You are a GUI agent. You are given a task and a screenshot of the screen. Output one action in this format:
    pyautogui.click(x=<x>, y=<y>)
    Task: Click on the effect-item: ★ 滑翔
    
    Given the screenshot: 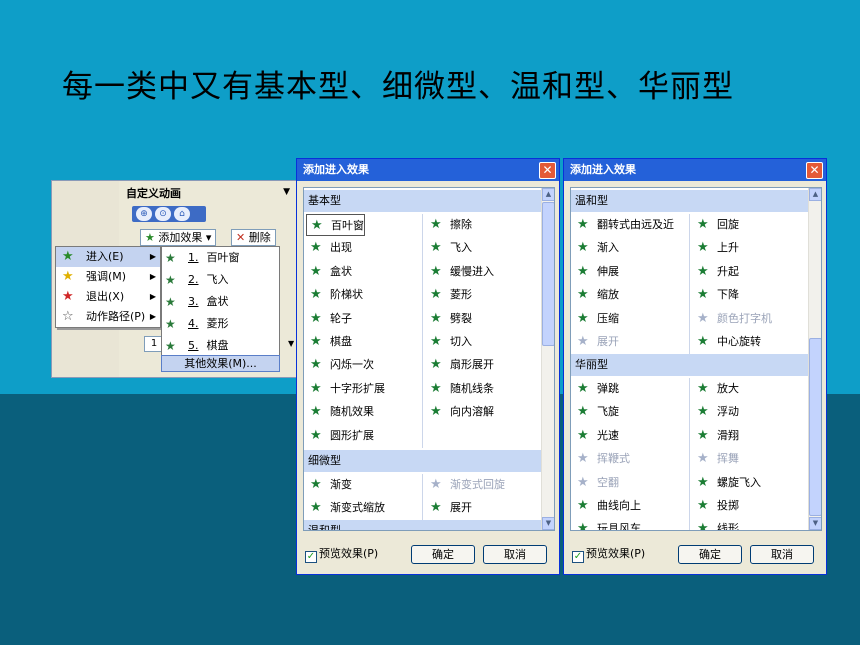 What is the action you would take?
    pyautogui.click(x=716, y=436)
    